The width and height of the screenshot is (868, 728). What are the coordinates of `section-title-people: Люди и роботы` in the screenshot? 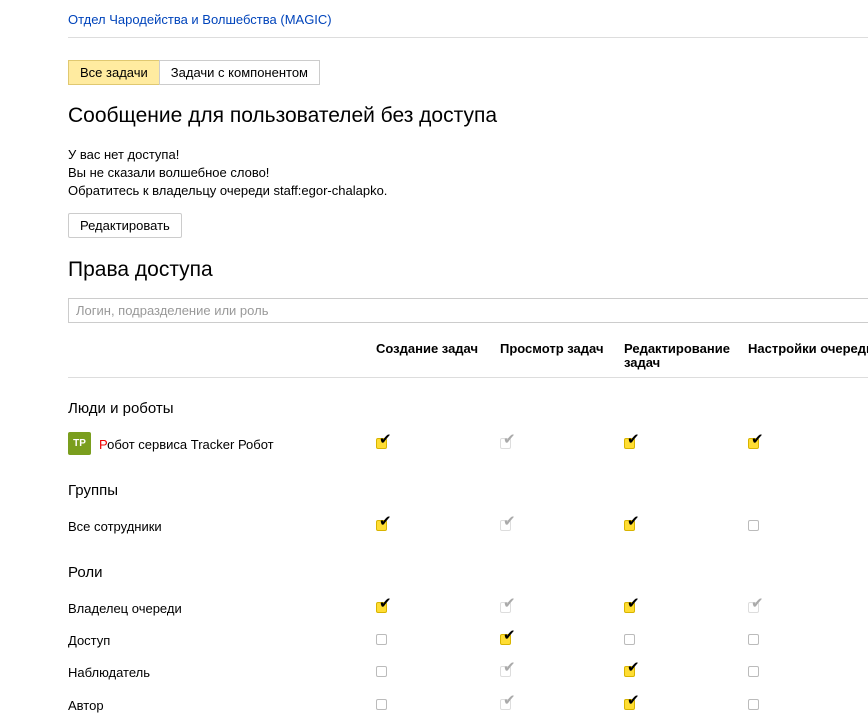 It's located at (121, 408).